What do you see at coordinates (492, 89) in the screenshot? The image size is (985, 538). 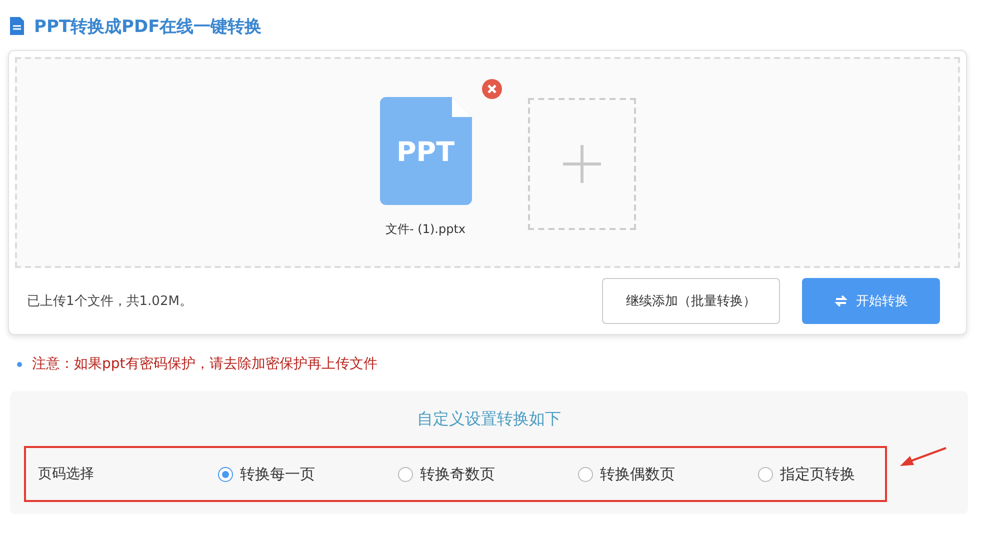 I see `remove-icon` at bounding box center [492, 89].